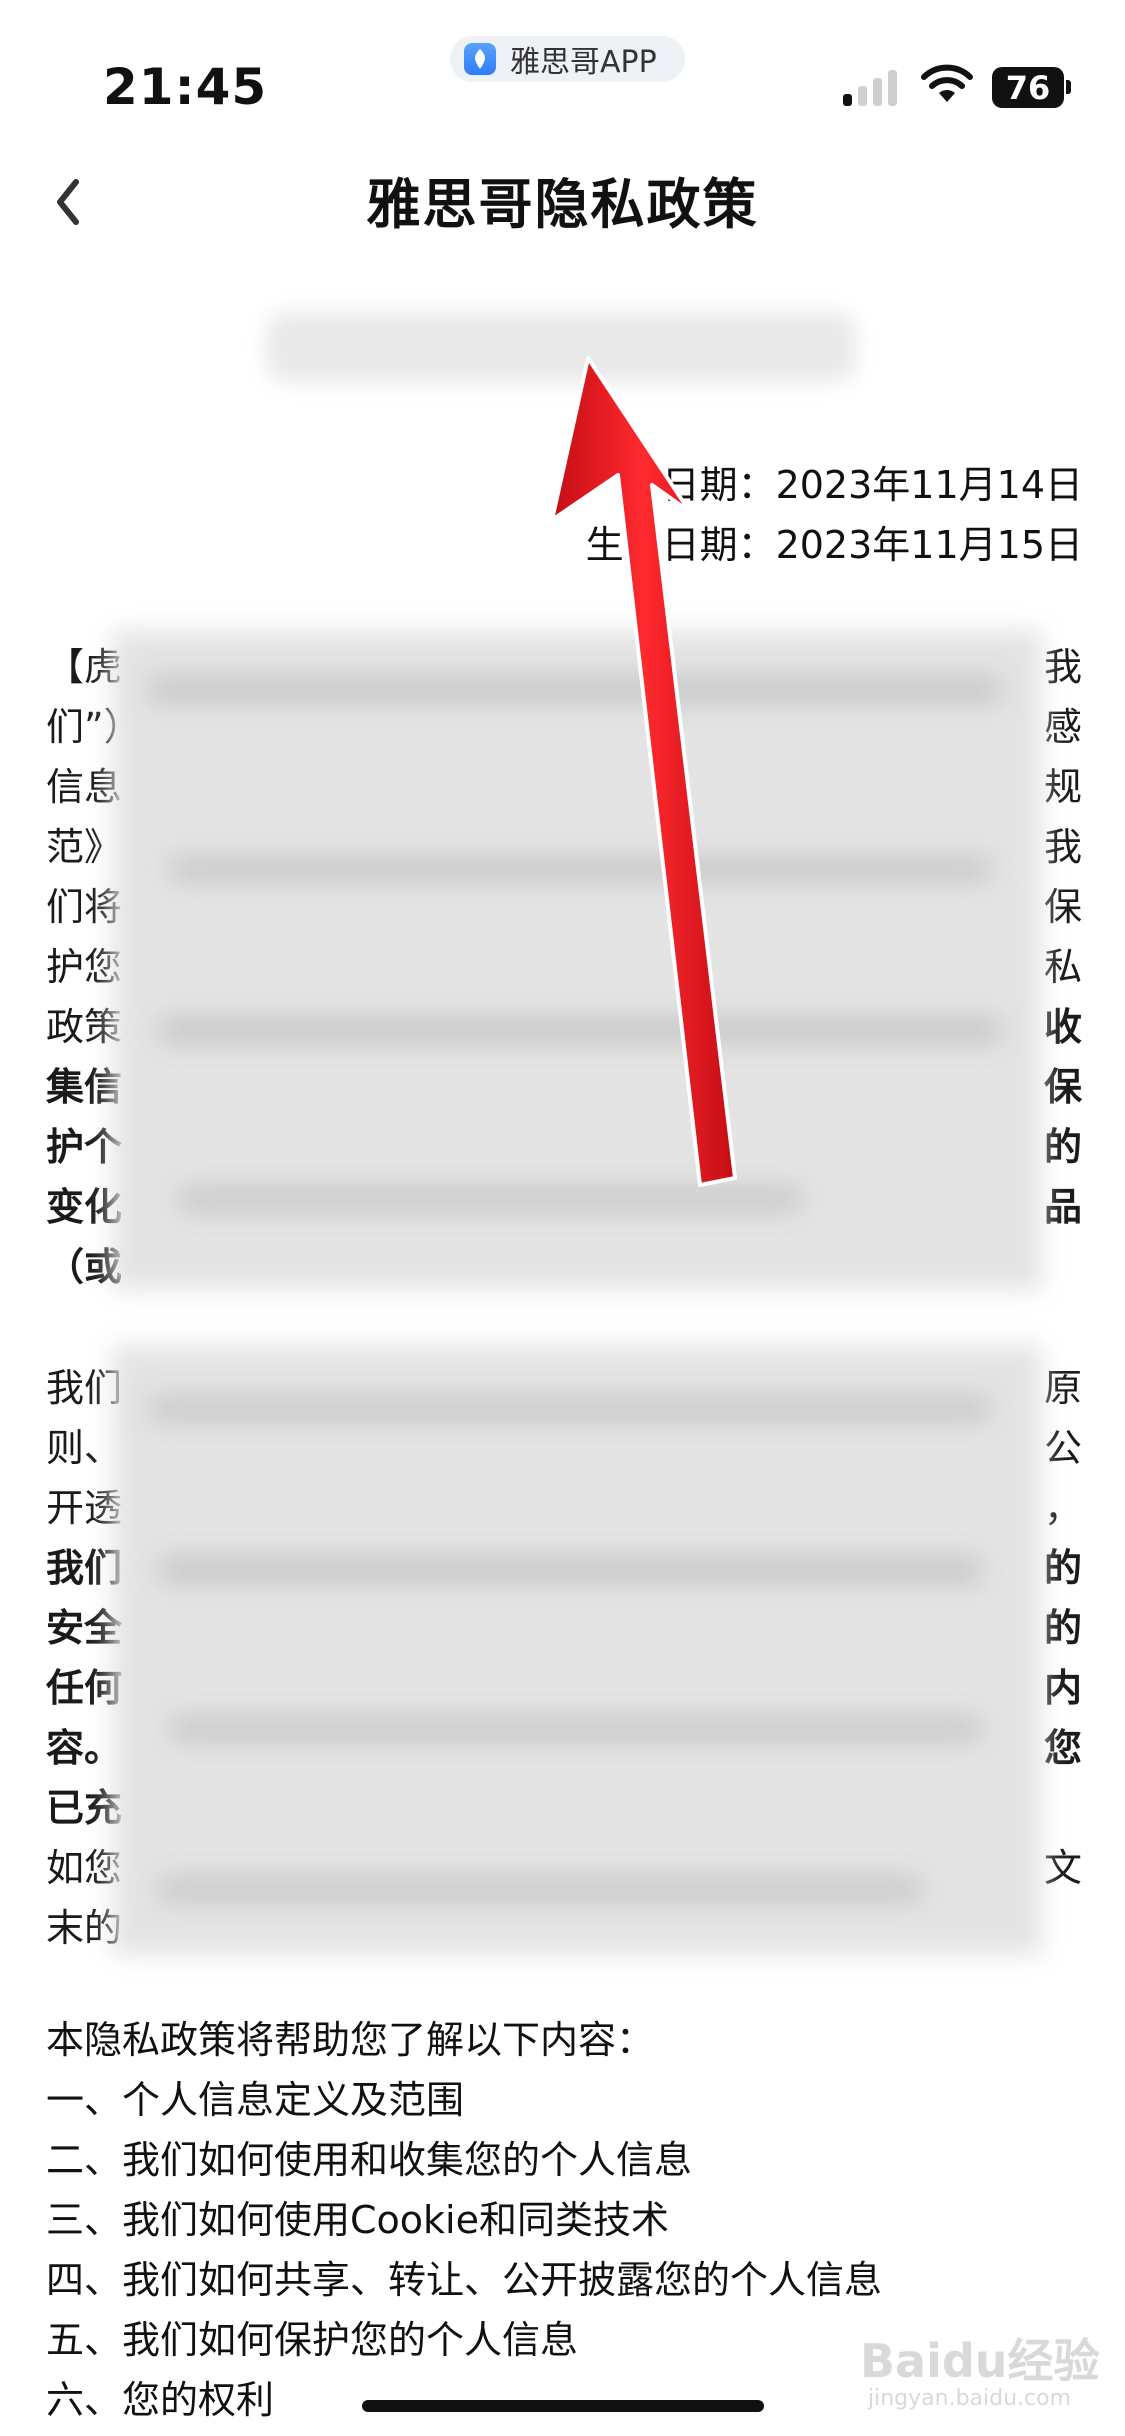 The height and width of the screenshot is (2436, 1125). I want to click on document-title-redacted, so click(561, 347).